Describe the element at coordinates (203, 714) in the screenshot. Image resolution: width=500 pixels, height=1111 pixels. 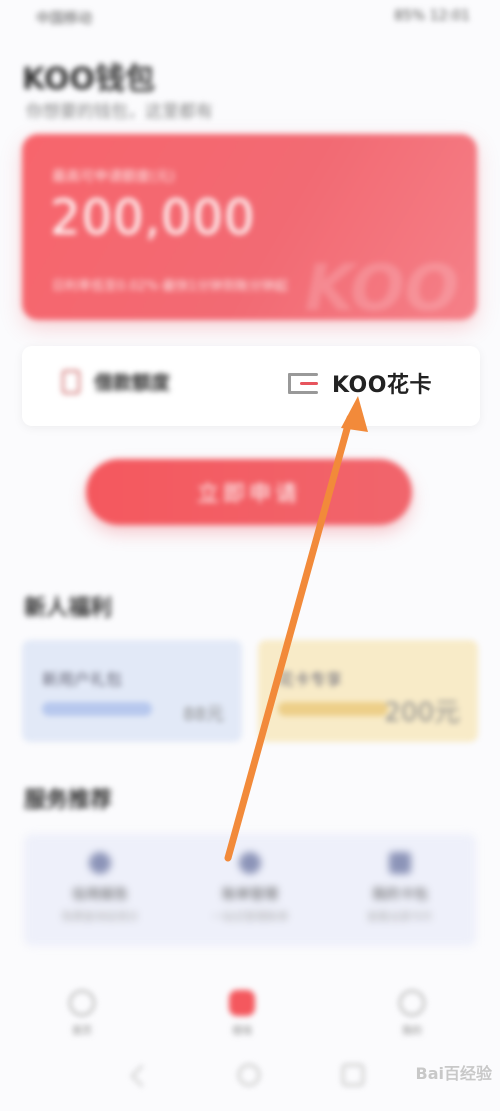
I see `promo-card-value: 88元` at that location.